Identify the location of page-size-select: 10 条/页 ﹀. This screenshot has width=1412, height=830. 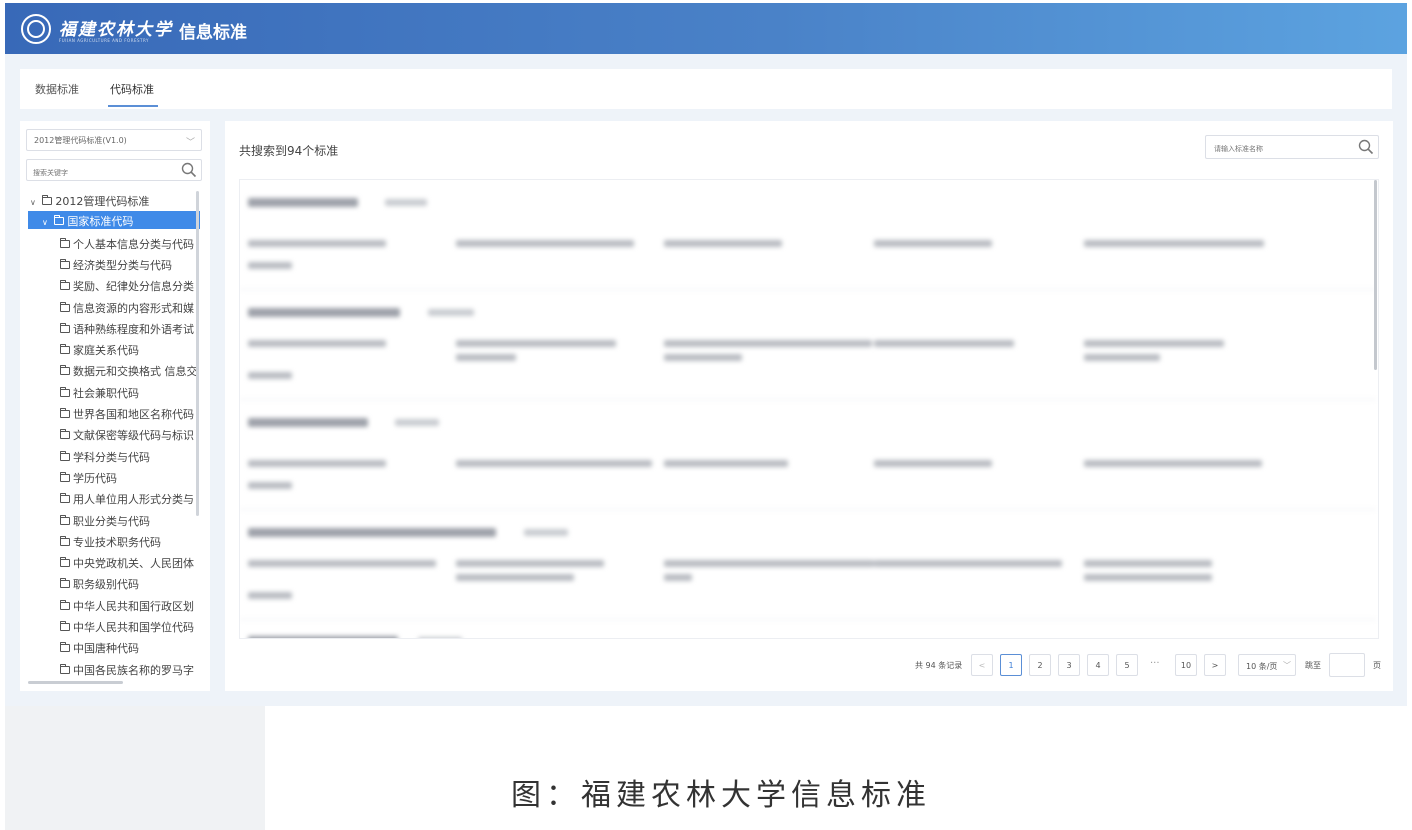
(1267, 665).